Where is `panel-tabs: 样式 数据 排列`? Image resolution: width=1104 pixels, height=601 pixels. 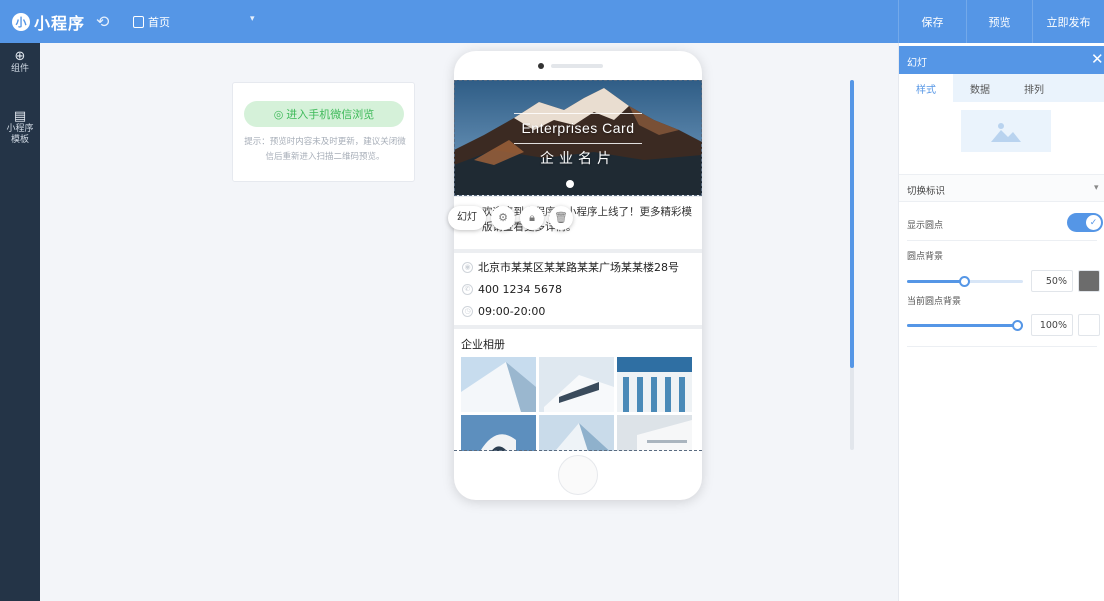
panel-tabs: 样式 数据 排列 is located at coordinates (1001, 88).